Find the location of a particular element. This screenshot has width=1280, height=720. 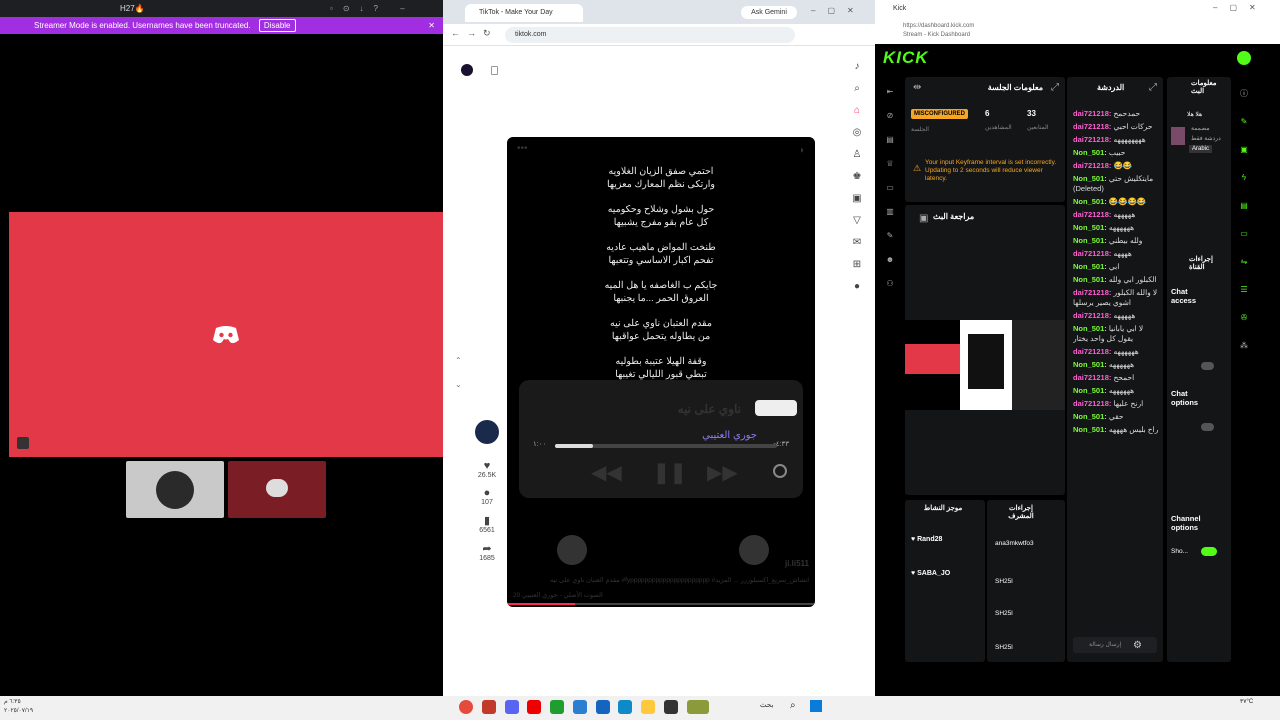

search-label: بحث is located at coordinates (766, 705).